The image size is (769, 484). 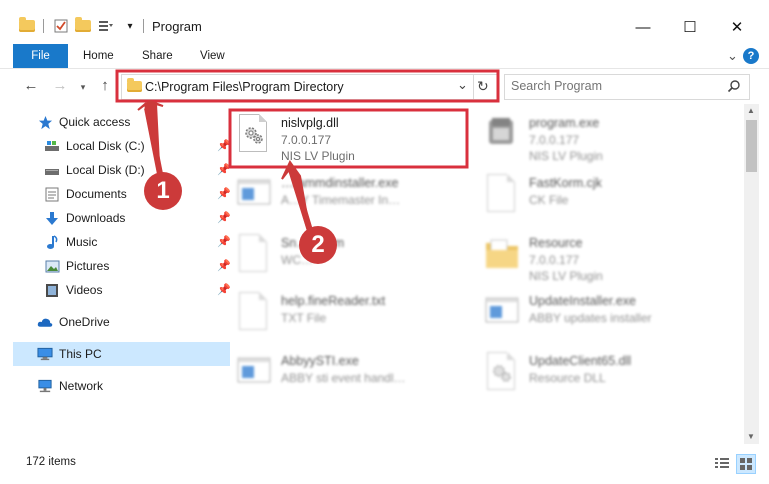 What do you see at coordinates (307, 86) in the screenshot?
I see `address-highlight-box` at bounding box center [307, 86].